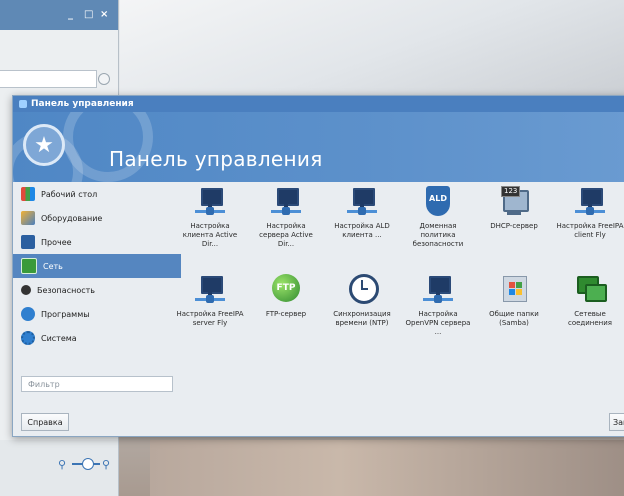 The width and height of the screenshot is (624, 496). What do you see at coordinates (28, 194) in the screenshot?
I see `desktop-icon` at bounding box center [28, 194].